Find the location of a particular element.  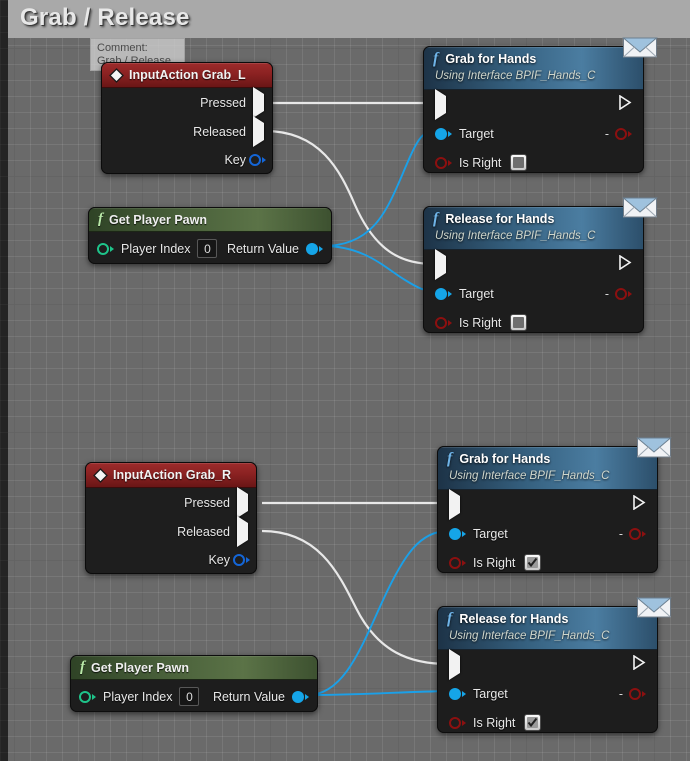

node-input-action-grab-r: InputAction Grab_R Pressed Released Key is located at coordinates (171, 518).